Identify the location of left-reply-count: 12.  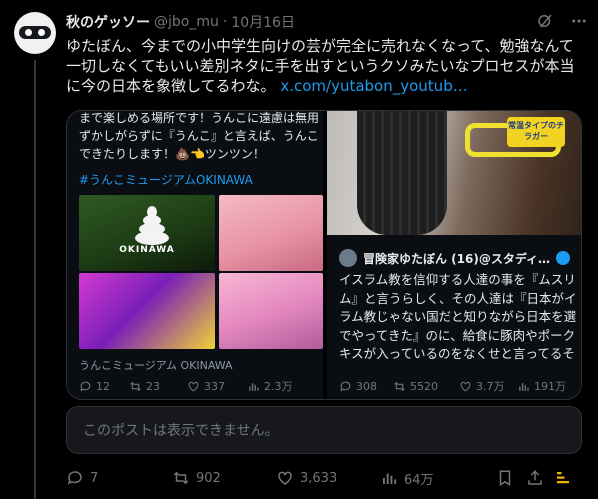
(103, 386).